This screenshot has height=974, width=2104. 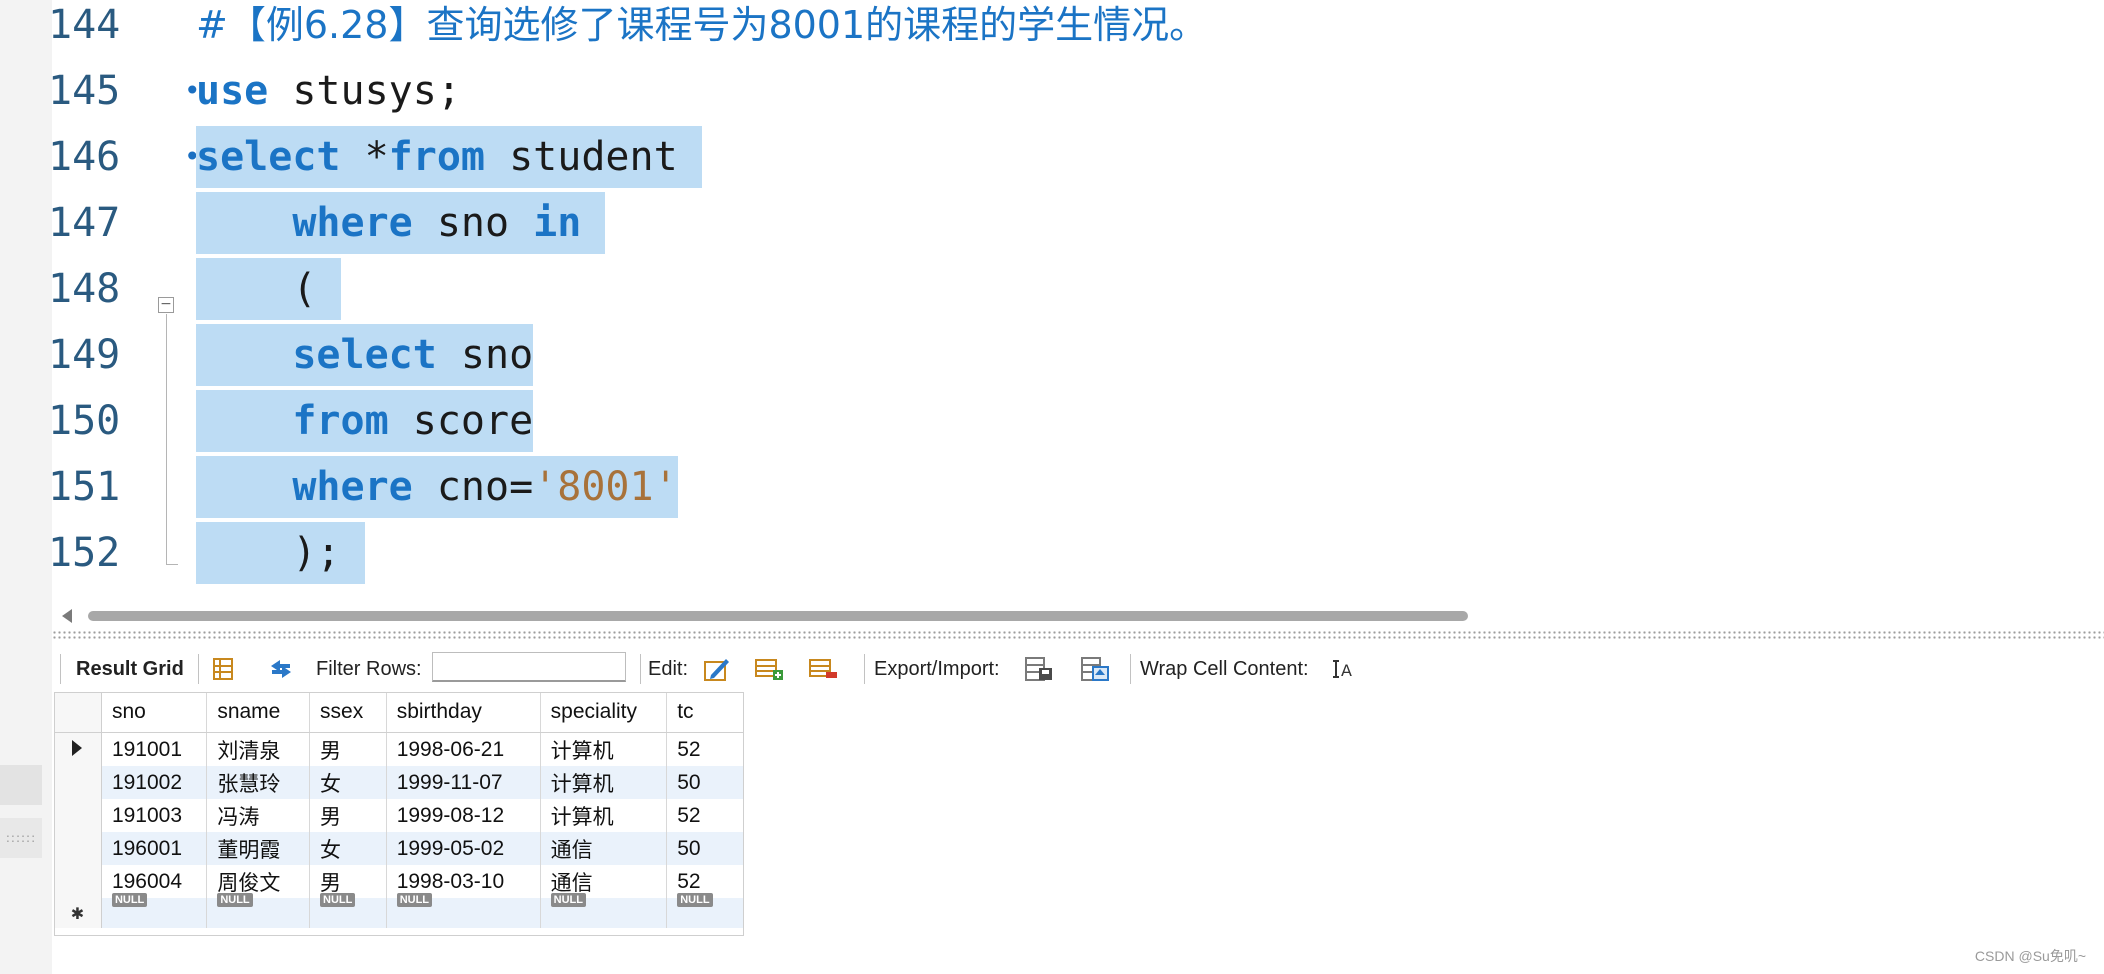 What do you see at coordinates (1039, 669) in the screenshot?
I see `export-icon` at bounding box center [1039, 669].